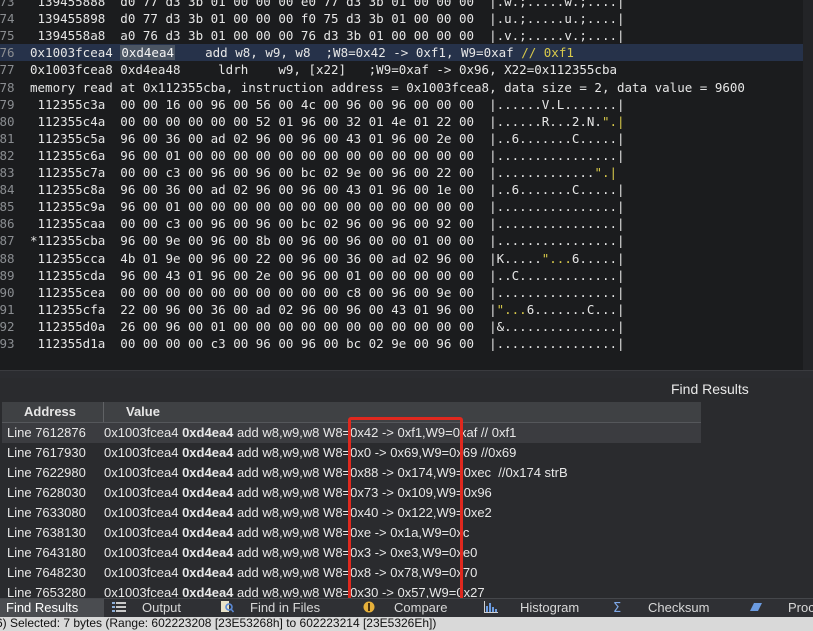 The height and width of the screenshot is (631, 813). What do you see at coordinates (162, 607) in the screenshot?
I see `tab-label: Output` at bounding box center [162, 607].